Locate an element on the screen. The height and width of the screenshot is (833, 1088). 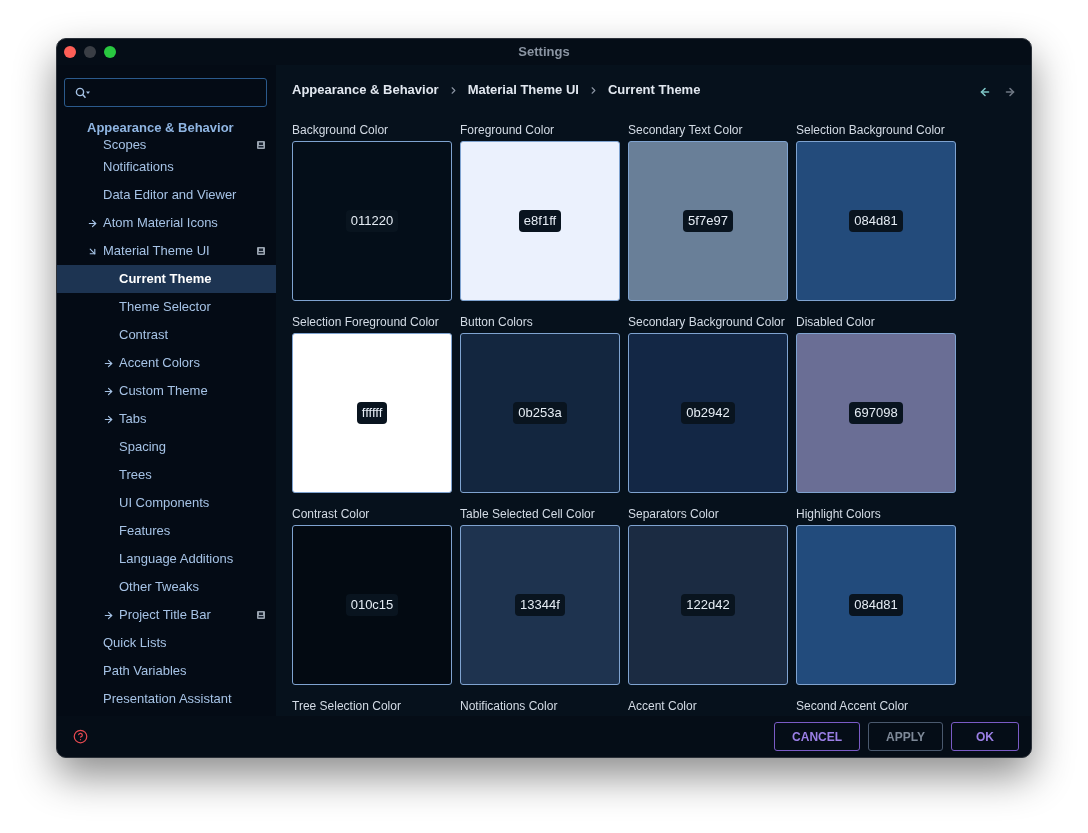
breadcrumb-link: Appearance & Behavior is located at coordinates (365, 90).